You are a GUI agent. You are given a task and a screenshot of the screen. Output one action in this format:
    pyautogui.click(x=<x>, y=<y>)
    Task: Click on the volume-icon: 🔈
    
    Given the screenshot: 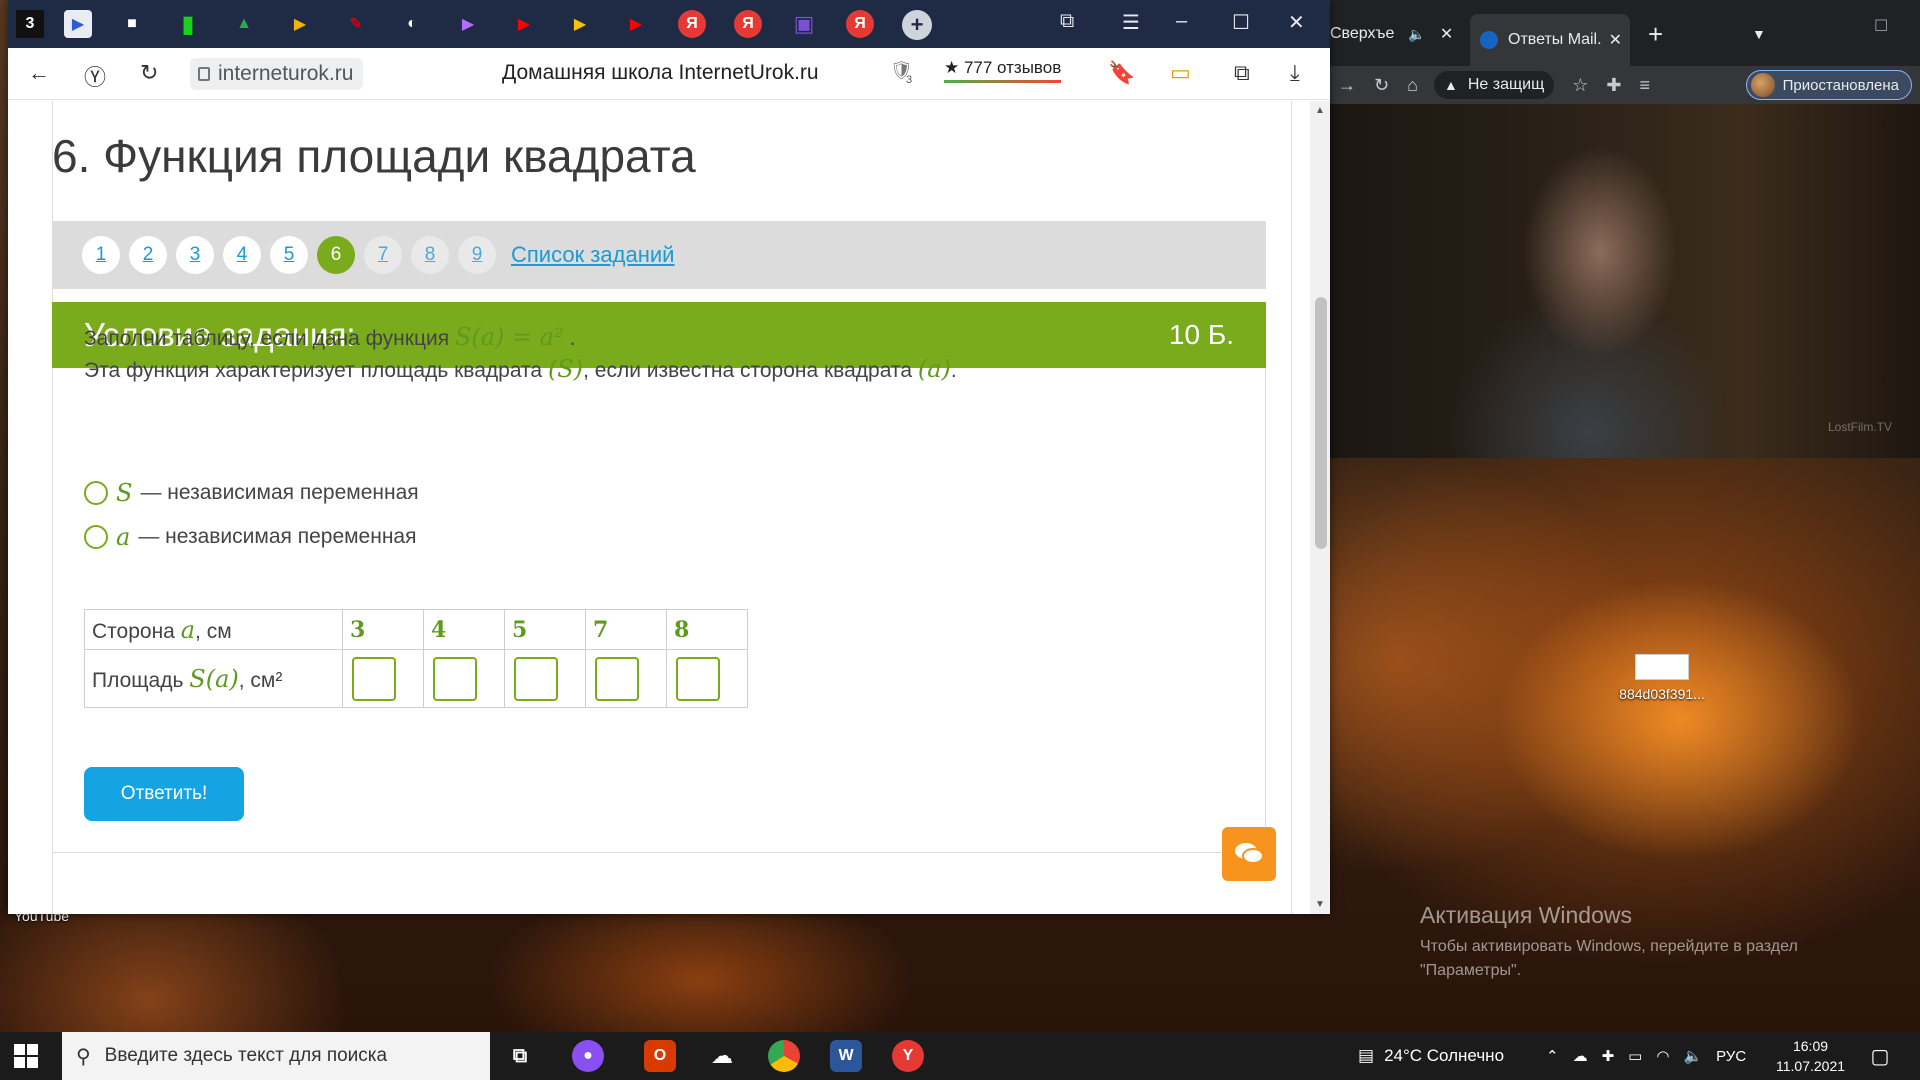 What is the action you would take?
    pyautogui.click(x=1692, y=1056)
    